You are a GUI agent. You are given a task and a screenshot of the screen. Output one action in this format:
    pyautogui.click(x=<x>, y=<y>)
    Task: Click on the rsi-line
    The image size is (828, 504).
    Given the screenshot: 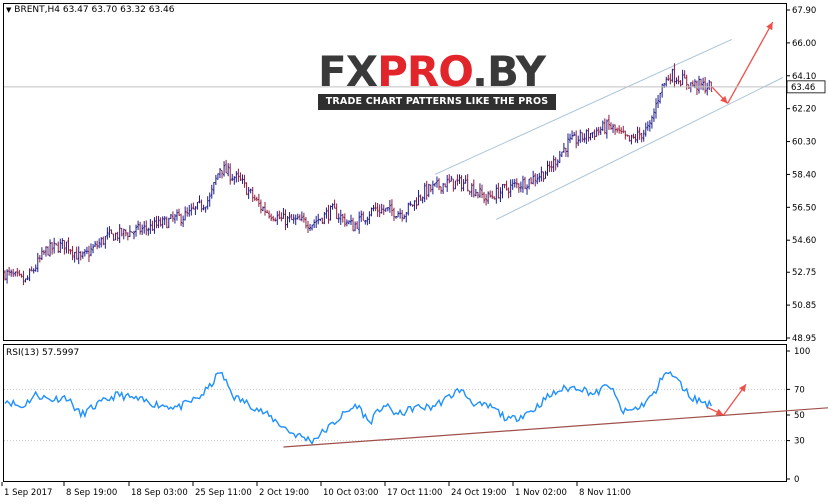 What is the action you would take?
    pyautogui.click(x=358, y=408)
    